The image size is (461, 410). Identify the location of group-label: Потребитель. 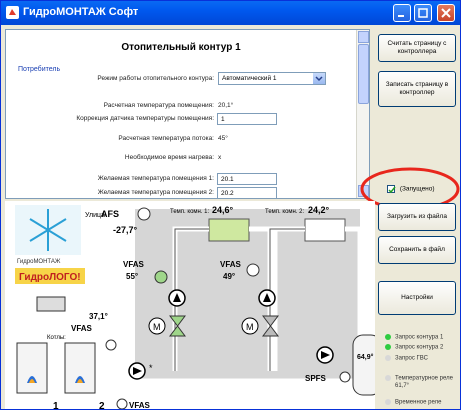
(39, 69).